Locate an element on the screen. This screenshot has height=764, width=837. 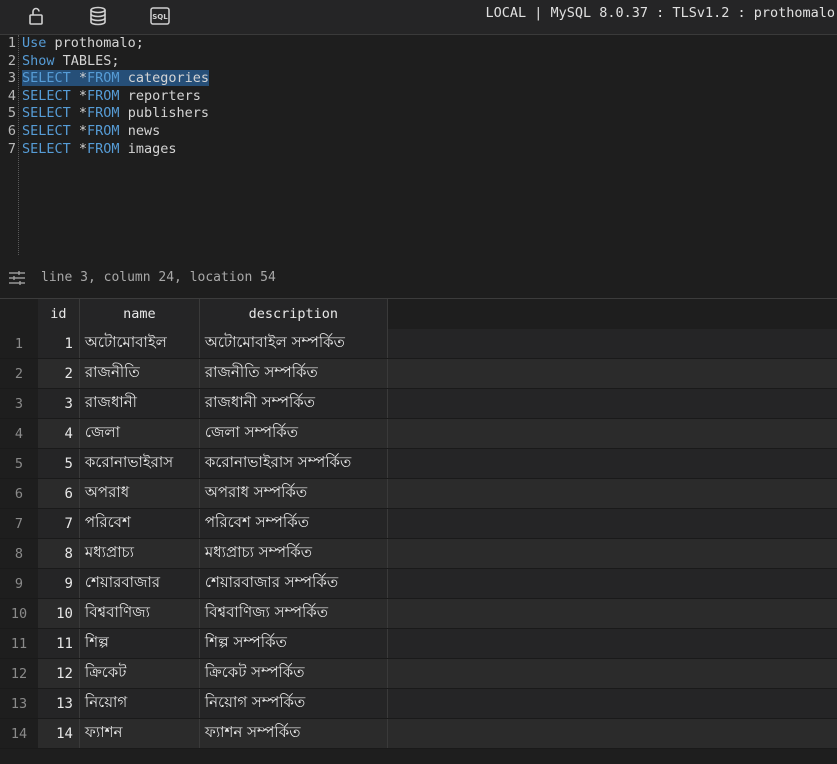
code-line: 7 SELECT *FROM images is located at coordinates (88, 150).